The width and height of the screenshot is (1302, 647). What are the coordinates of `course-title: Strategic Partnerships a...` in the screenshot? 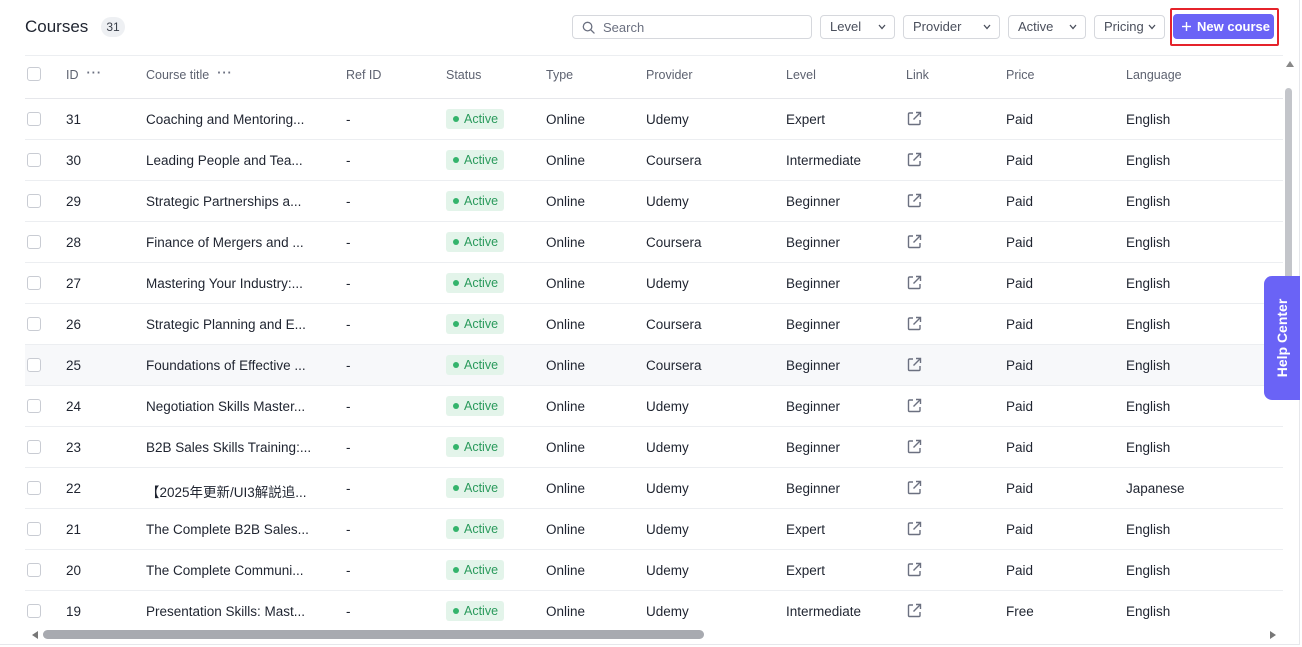 It's located at (223, 201).